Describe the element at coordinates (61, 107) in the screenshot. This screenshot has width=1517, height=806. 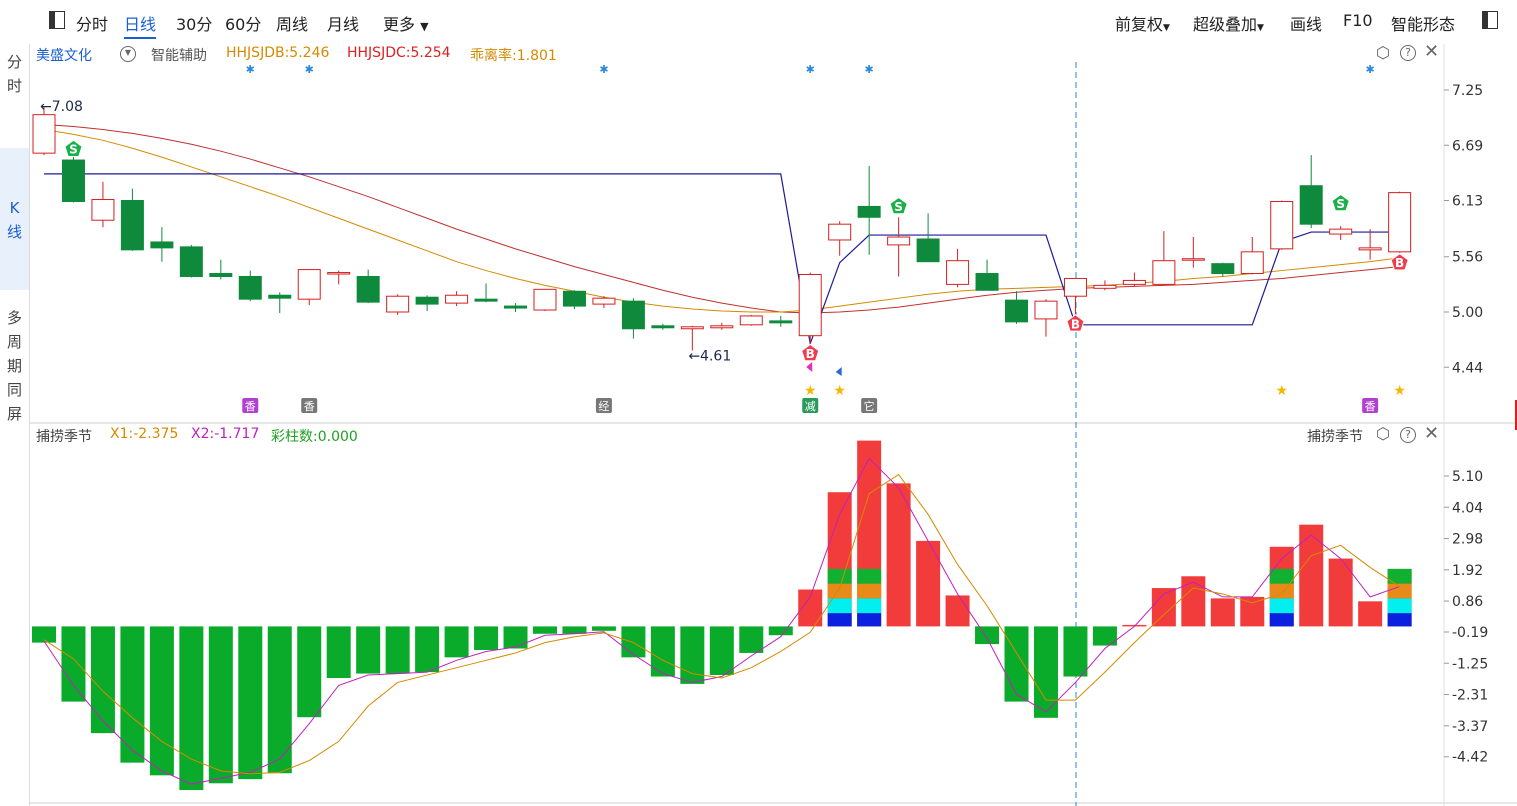
I see `high-price-label: ←7.08` at that location.